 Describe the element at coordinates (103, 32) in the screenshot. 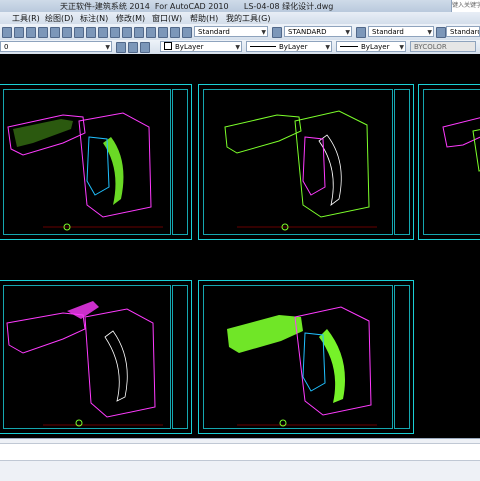

I see `paste-icon` at that location.